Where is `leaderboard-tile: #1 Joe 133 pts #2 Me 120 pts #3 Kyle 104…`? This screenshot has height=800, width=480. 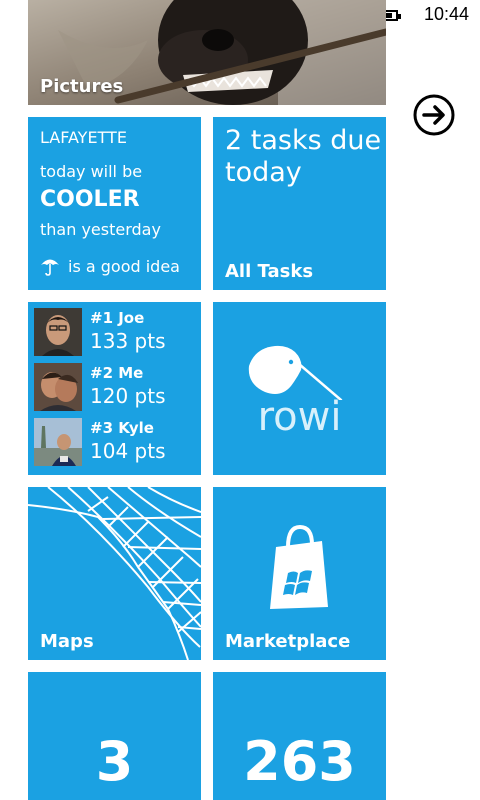
leaderboard-tile: #1 Joe 133 pts #2 Me 120 pts #3 Kyle 104… is located at coordinates (114, 388).